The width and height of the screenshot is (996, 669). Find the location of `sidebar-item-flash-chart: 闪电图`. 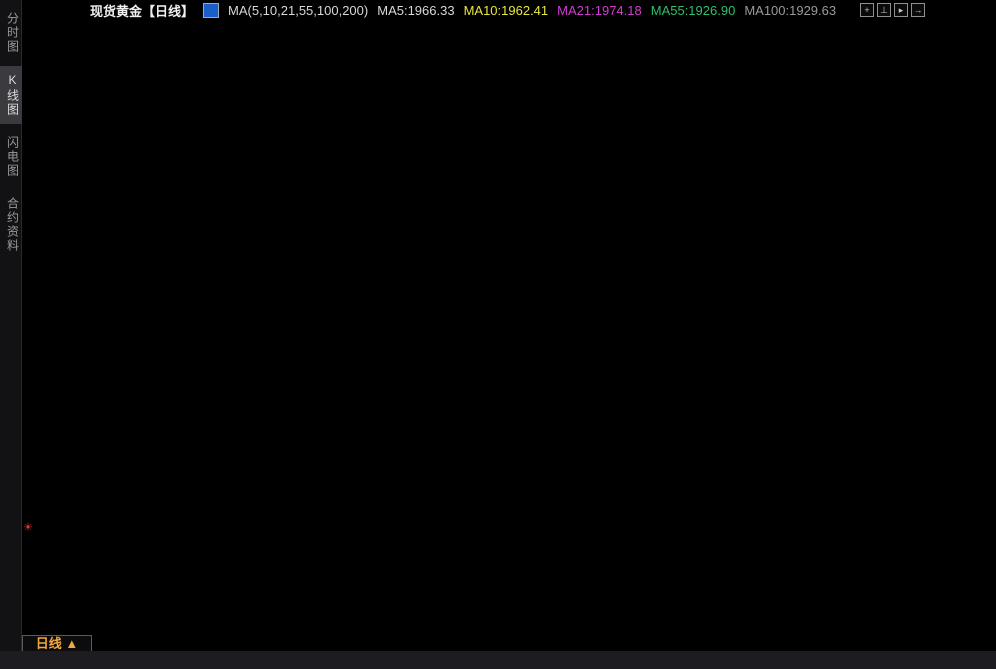

sidebar-item-flash-chart: 闪电图 is located at coordinates (11, 157).